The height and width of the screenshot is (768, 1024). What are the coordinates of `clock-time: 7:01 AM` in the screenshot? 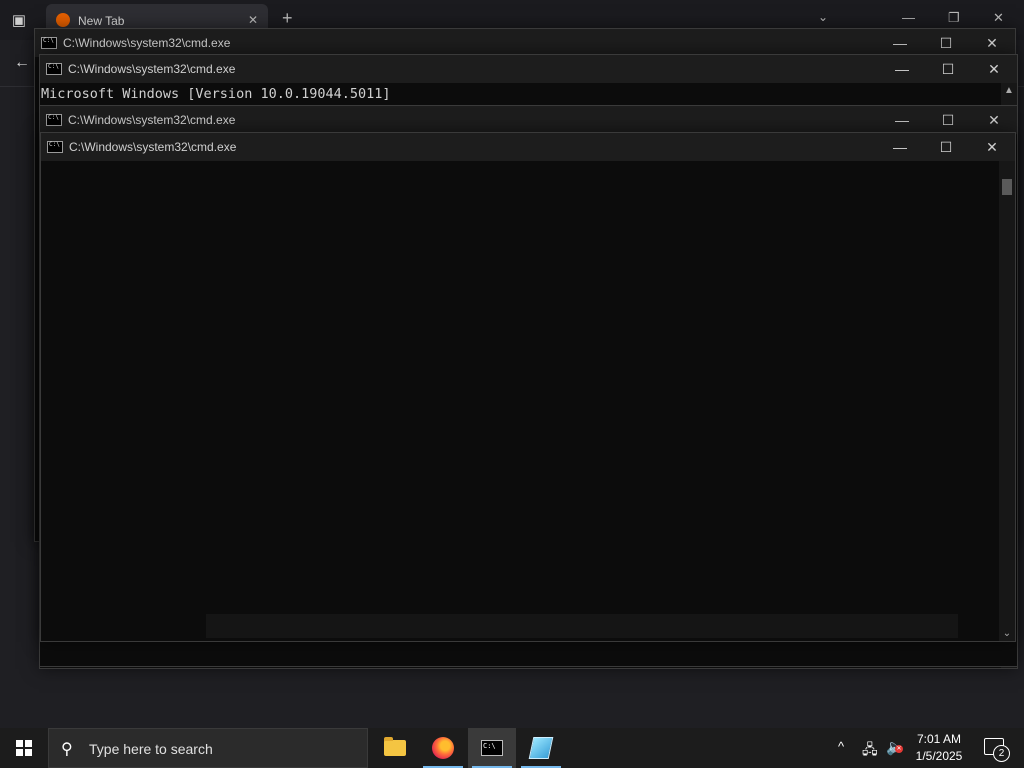 It's located at (939, 739).